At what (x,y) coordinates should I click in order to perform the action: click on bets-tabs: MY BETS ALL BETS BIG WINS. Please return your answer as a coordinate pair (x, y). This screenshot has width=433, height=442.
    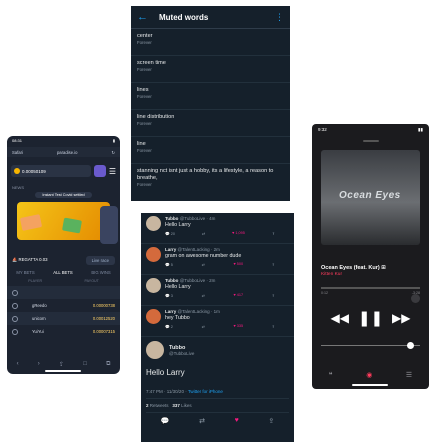
    Looking at the image, I should click on (63, 272).